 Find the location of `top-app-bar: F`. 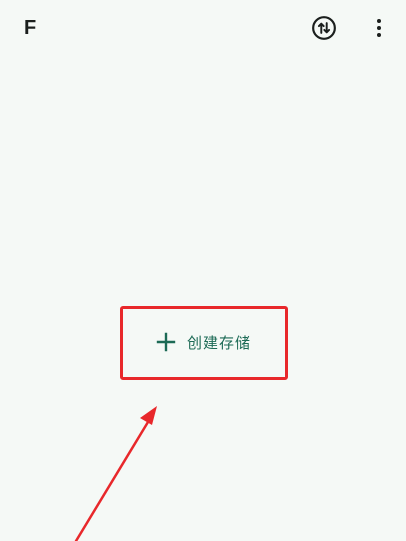

top-app-bar: F is located at coordinates (203, 29).